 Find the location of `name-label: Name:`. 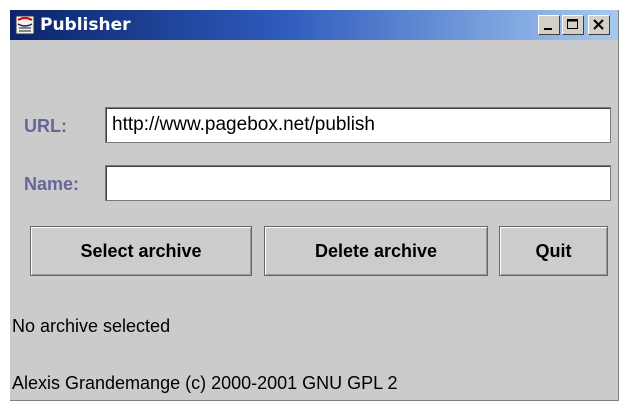

name-label: Name: is located at coordinates (52, 184).